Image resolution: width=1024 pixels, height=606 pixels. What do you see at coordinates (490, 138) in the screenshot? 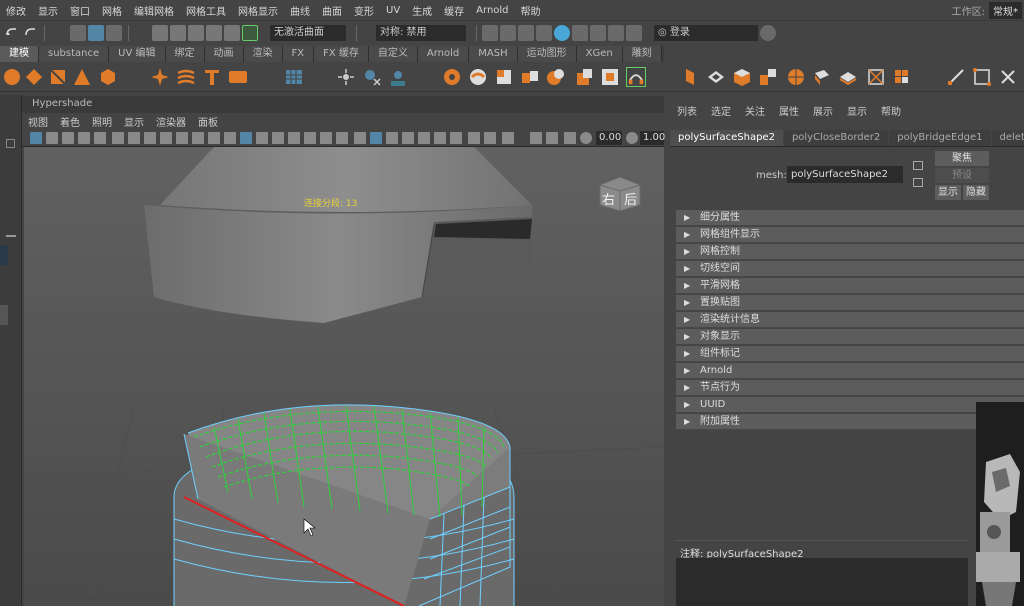
I see `isolate-select-icon` at bounding box center [490, 138].